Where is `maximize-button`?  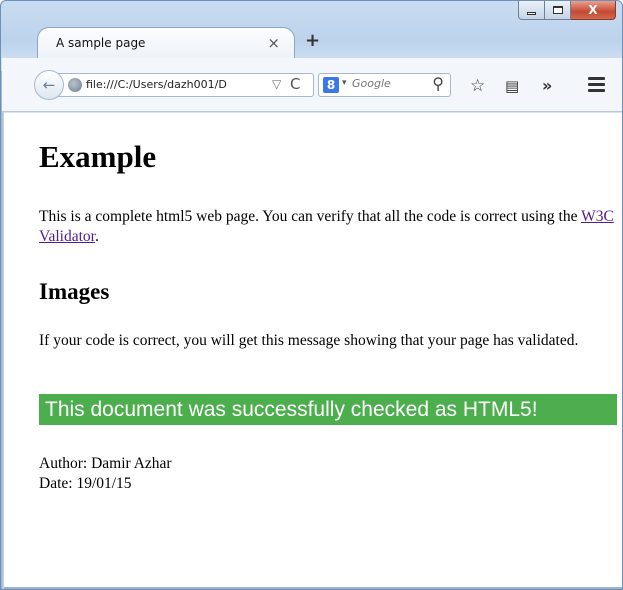
maximize-button is located at coordinates (558, 10).